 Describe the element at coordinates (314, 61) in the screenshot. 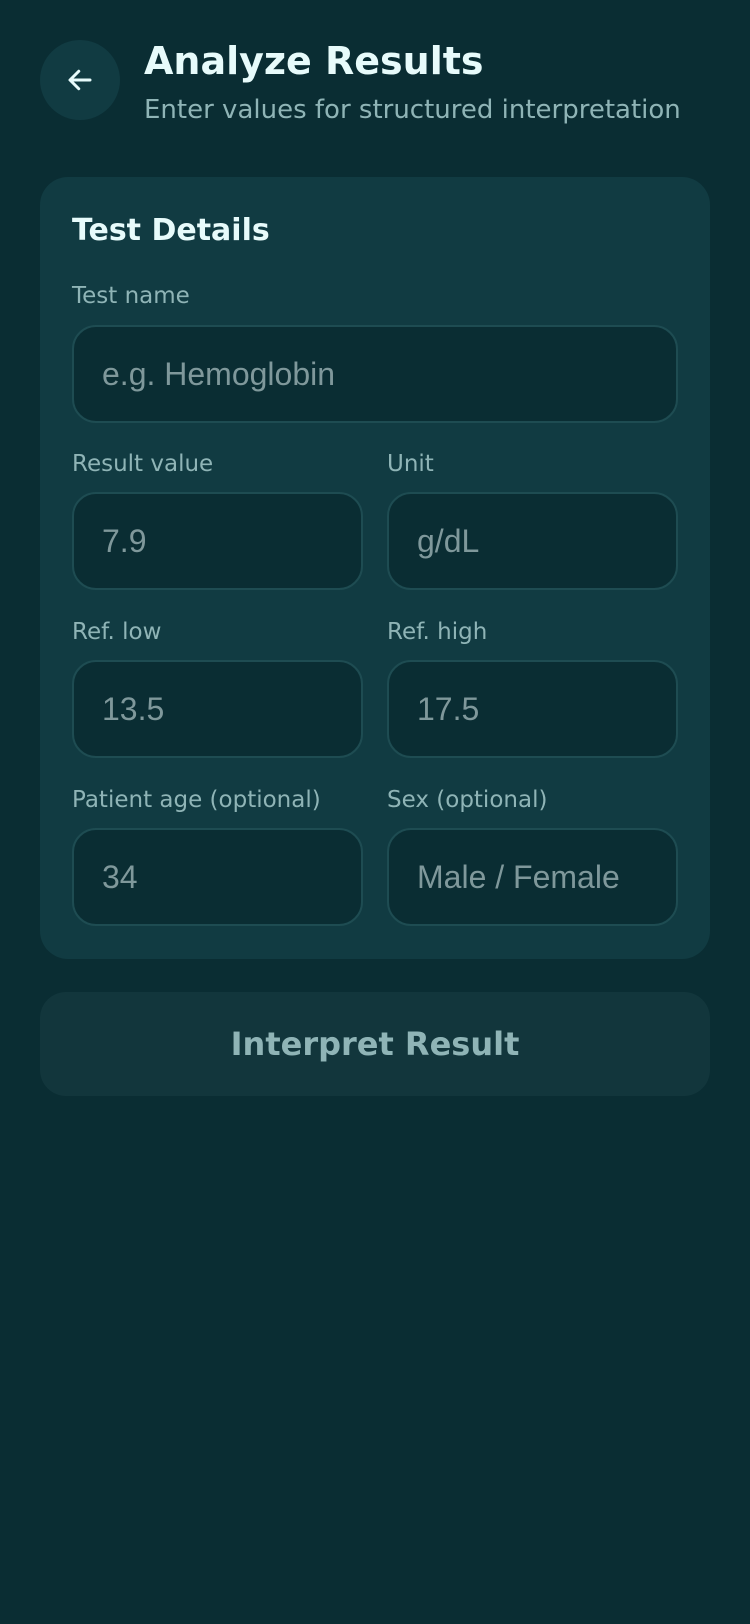

I see `page-title: Analyze Results` at that location.